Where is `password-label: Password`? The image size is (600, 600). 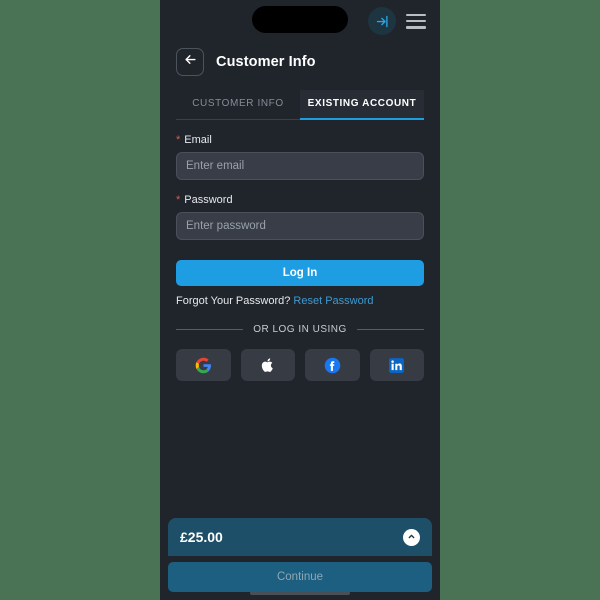 password-label: Password is located at coordinates (208, 200).